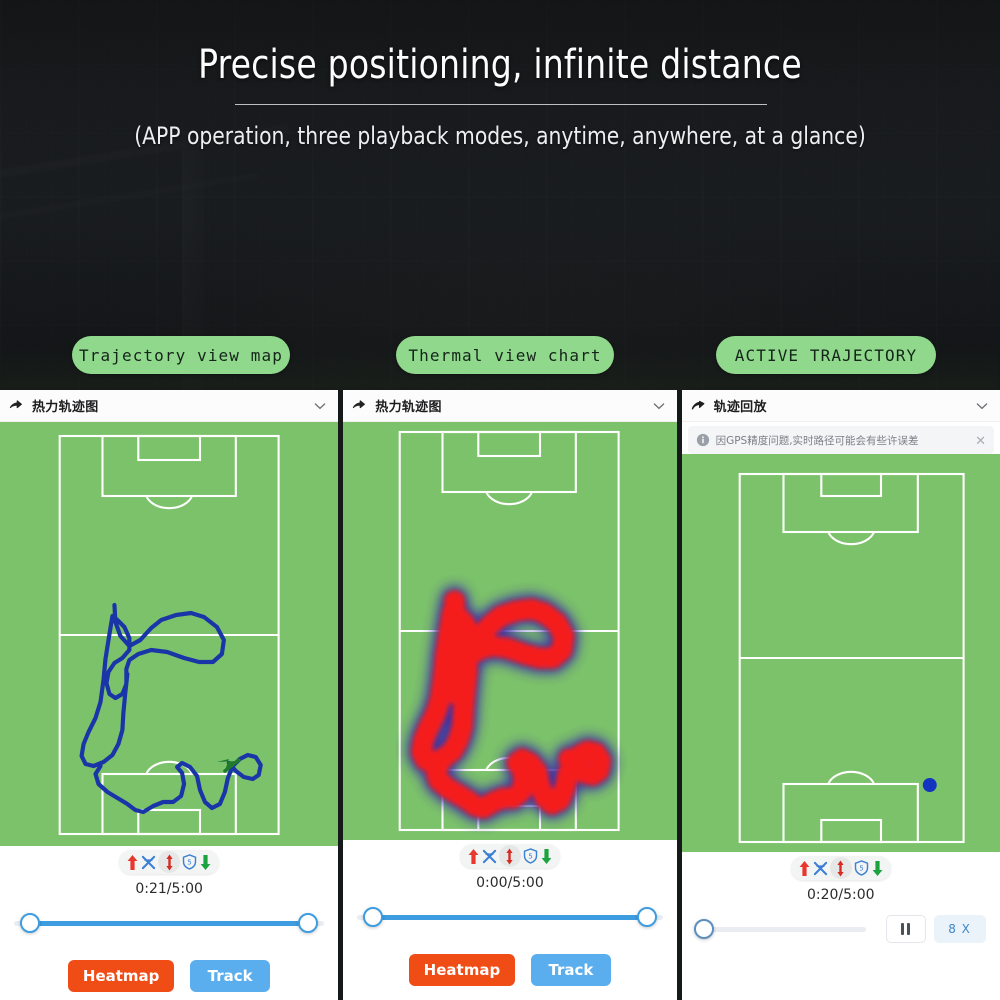 The width and height of the screenshot is (1000, 1000). I want to click on pitch-trajectory, so click(169, 634).